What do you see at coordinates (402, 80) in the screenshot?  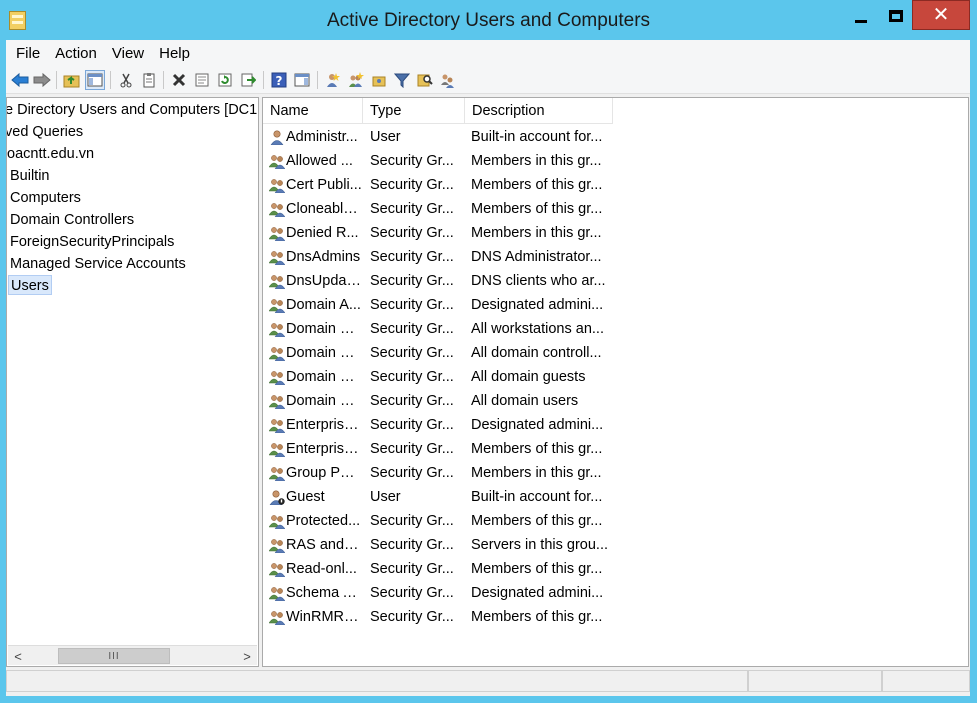 I see `filter-icon` at bounding box center [402, 80].